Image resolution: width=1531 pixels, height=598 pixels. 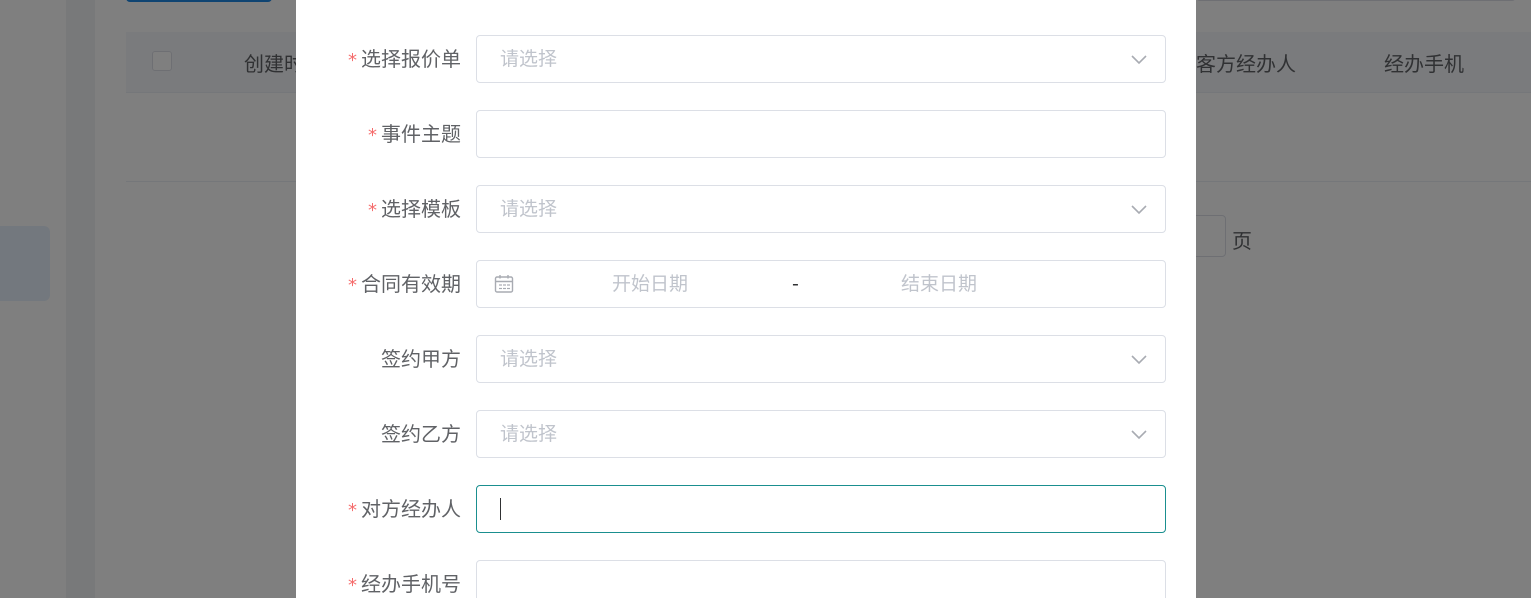 I want to click on start-date-input: 开始日期, so click(x=650, y=284).